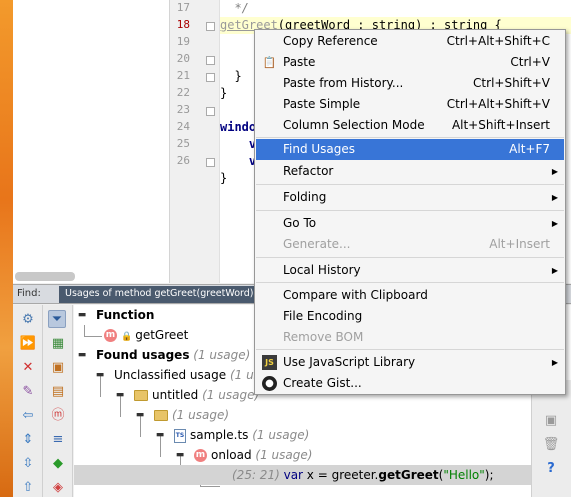  Describe the element at coordinates (161, 415) in the screenshot. I see `folder-icon` at that location.